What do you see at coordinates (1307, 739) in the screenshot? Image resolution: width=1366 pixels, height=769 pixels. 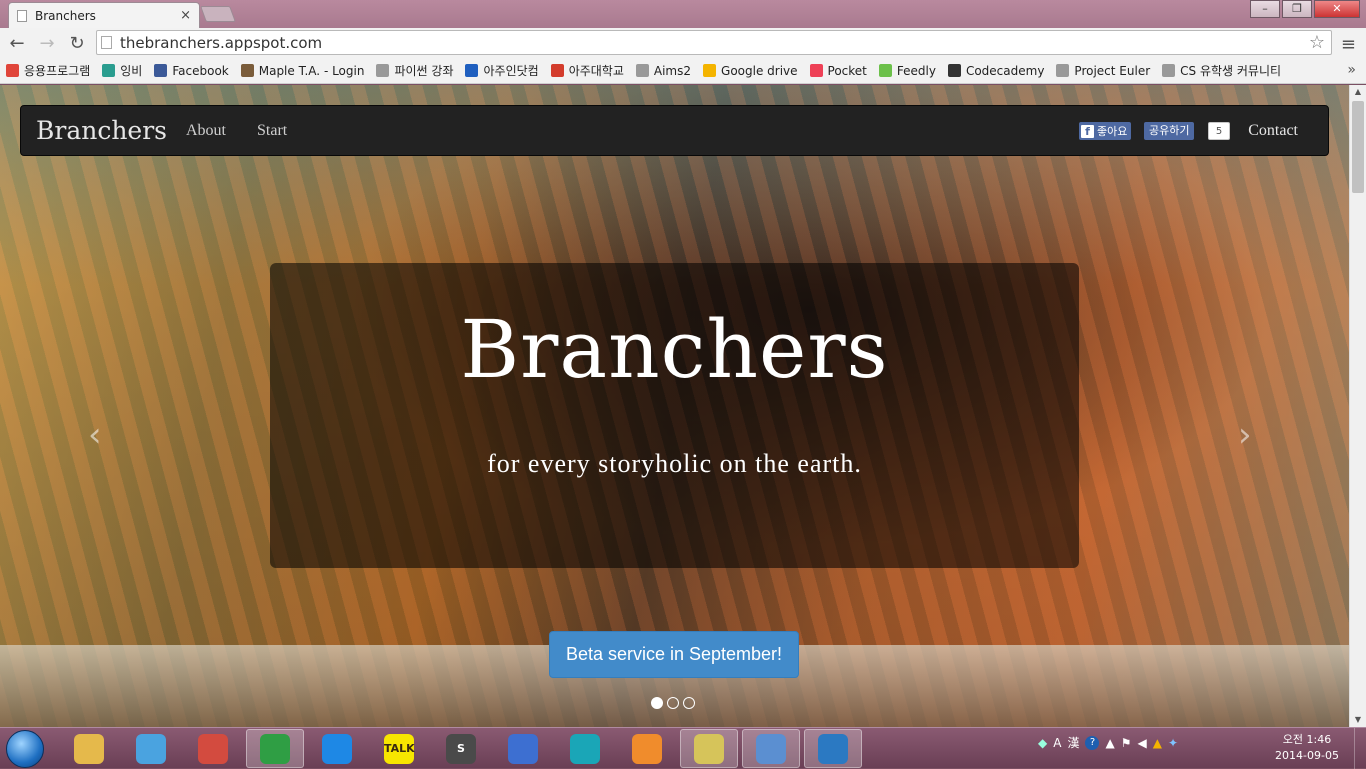 I see `clock-time: 오전 1:46` at bounding box center [1307, 739].